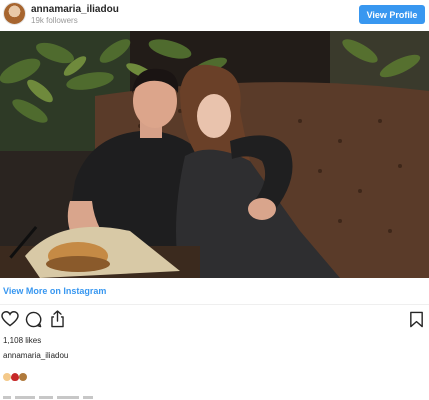 This screenshot has width=429, height=400. I want to click on bookmark-icon, so click(416, 319).